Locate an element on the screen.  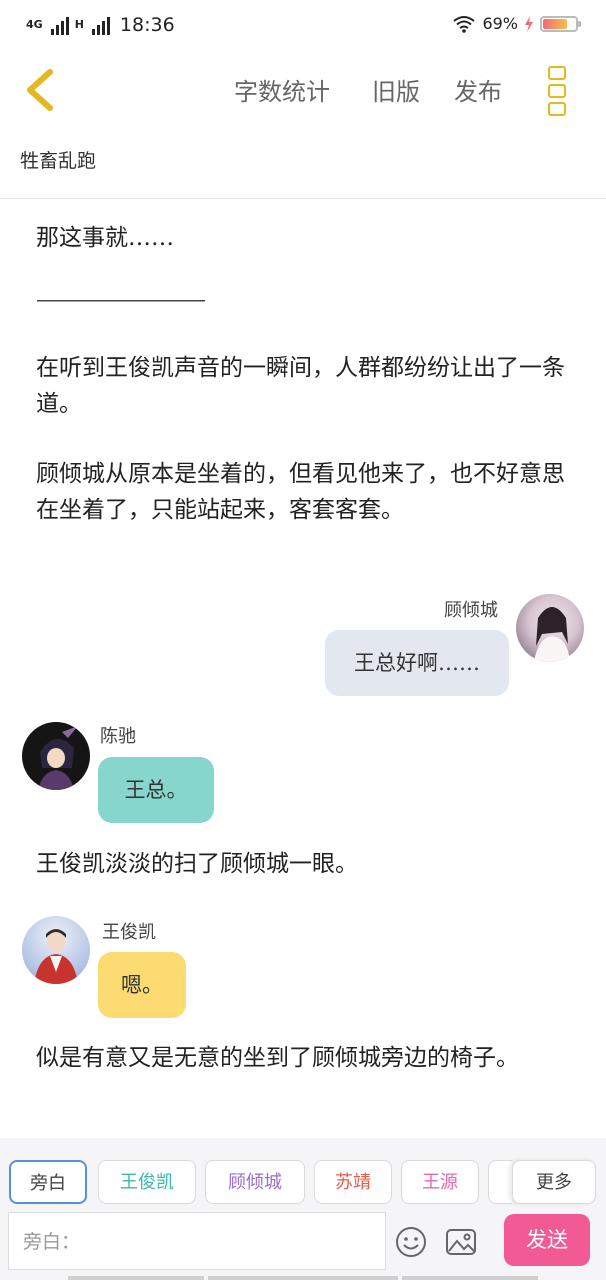
speaker-name: 陈驰 is located at coordinates (118, 736).